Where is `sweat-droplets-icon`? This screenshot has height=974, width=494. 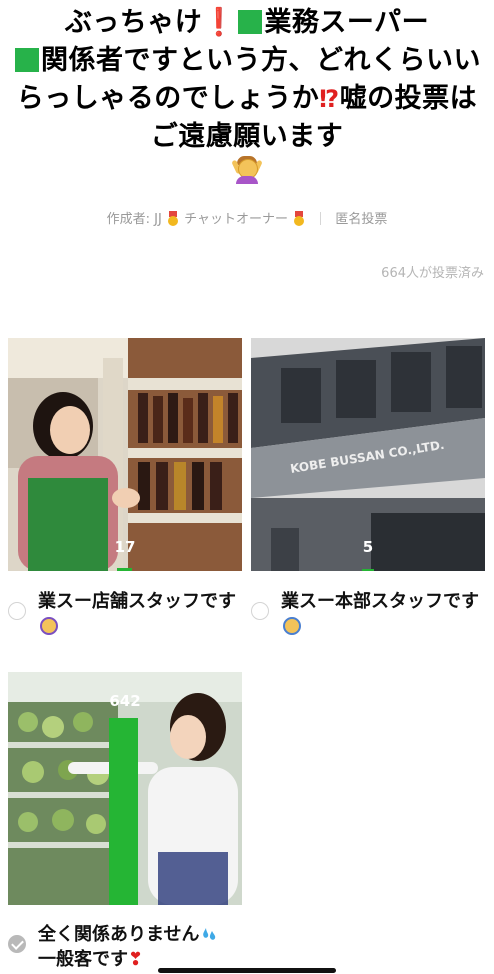 sweat-droplets-icon is located at coordinates (209, 934).